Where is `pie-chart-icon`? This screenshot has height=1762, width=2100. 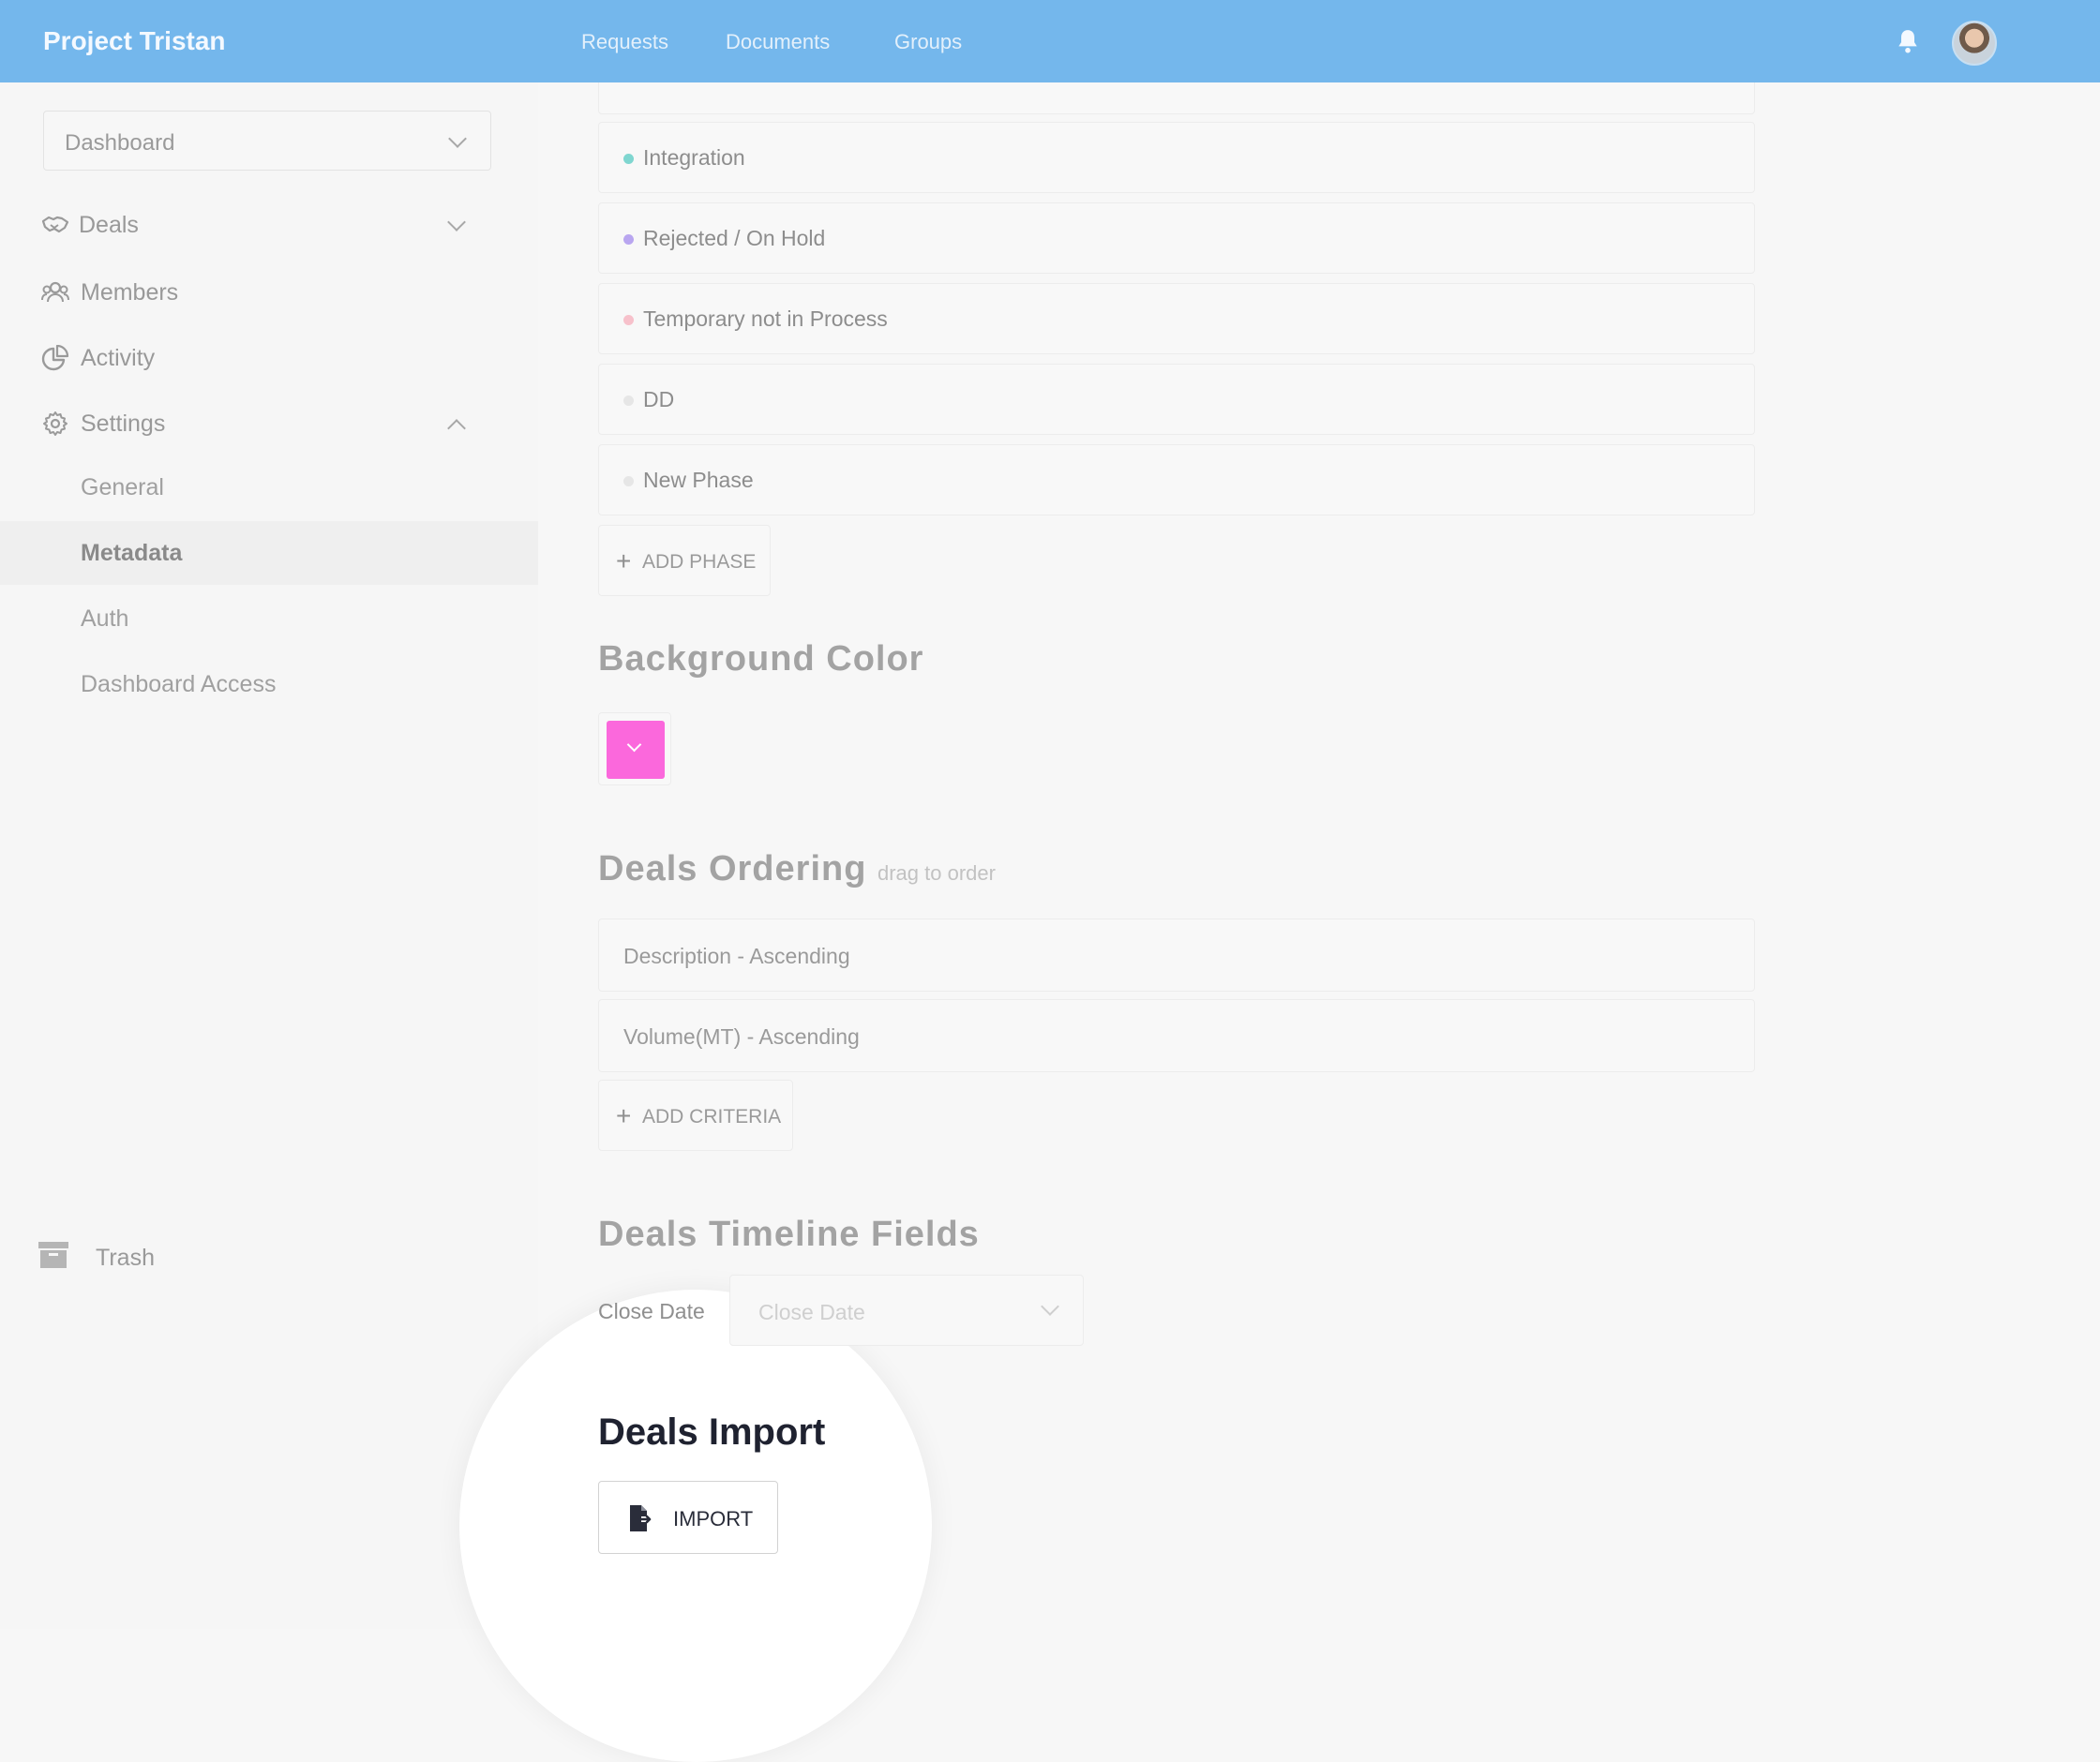
pie-chart-icon is located at coordinates (55, 358).